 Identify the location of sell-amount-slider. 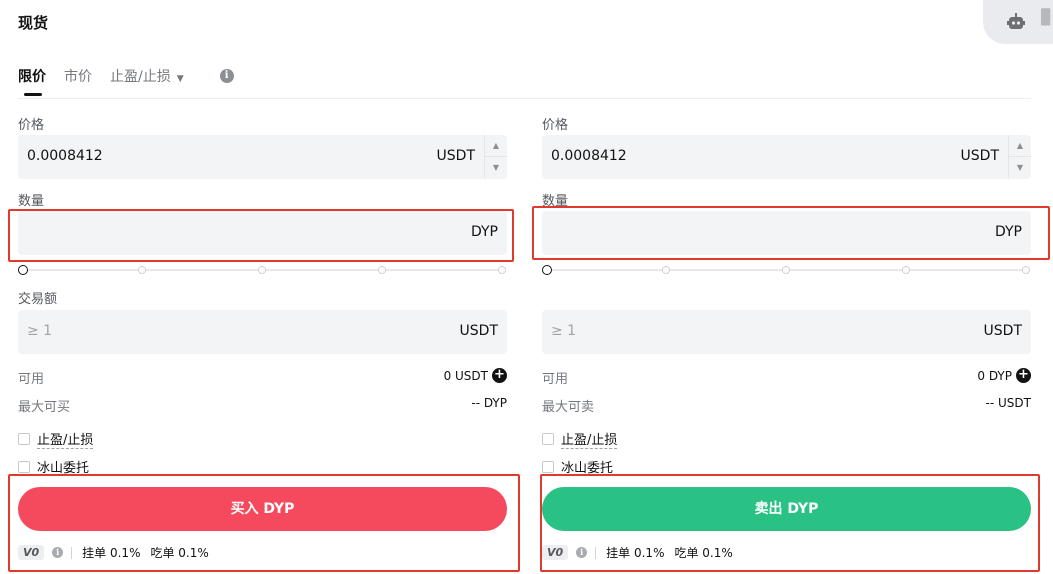
(786, 270).